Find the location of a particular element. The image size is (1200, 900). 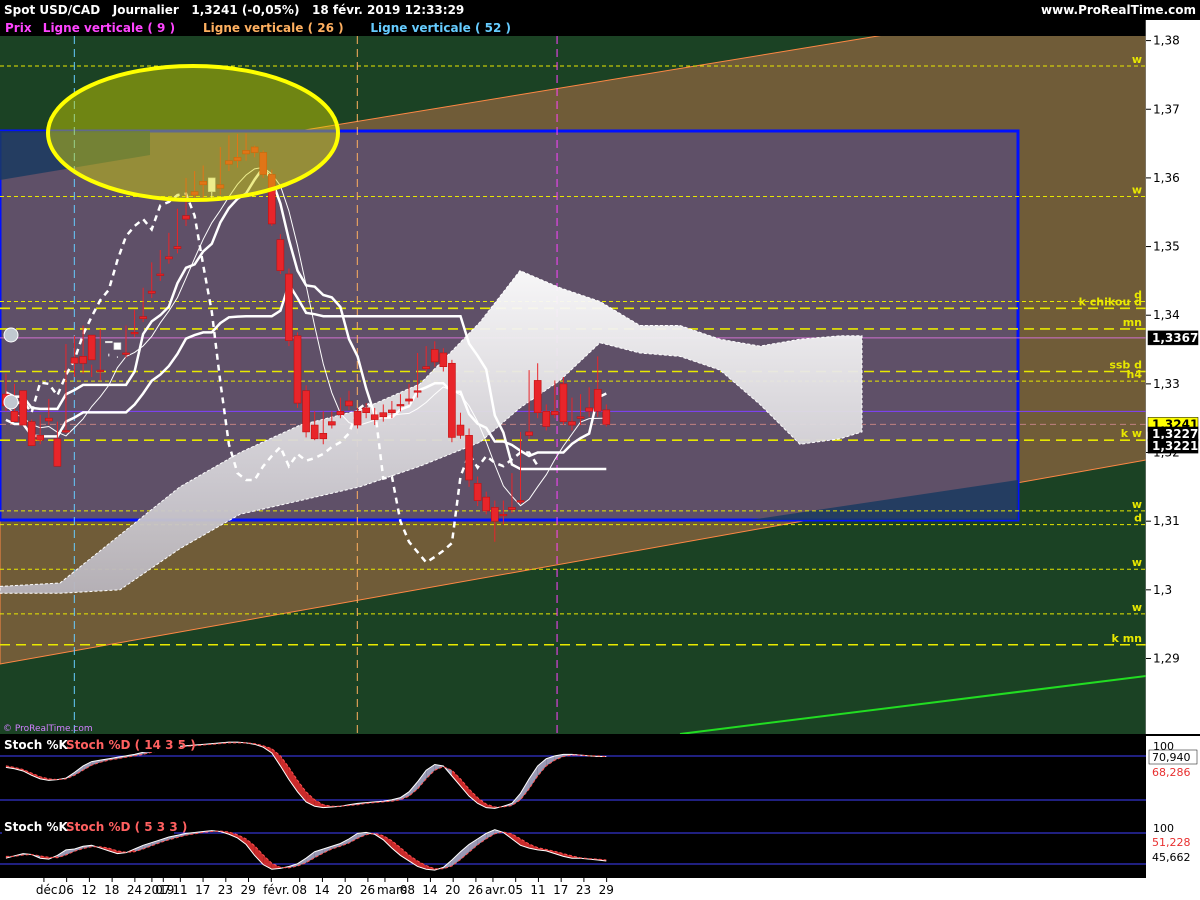

stoch-2-subtitle: Stoch %D ( 5 3 3 ) is located at coordinates (126, 827).